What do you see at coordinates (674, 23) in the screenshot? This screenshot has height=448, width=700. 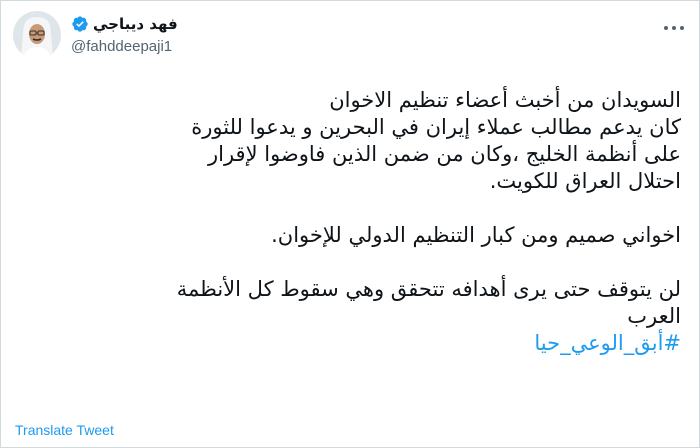 I see `more-options-icon` at bounding box center [674, 23].